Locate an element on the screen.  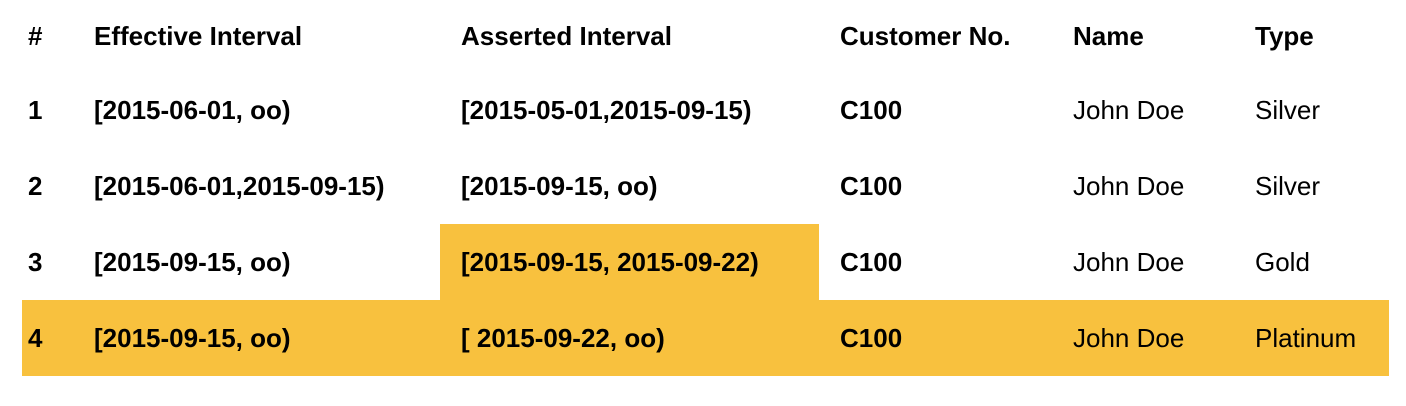
effective-interval: [2015-06-01,2015-09-15) is located at coordinates (239, 185).